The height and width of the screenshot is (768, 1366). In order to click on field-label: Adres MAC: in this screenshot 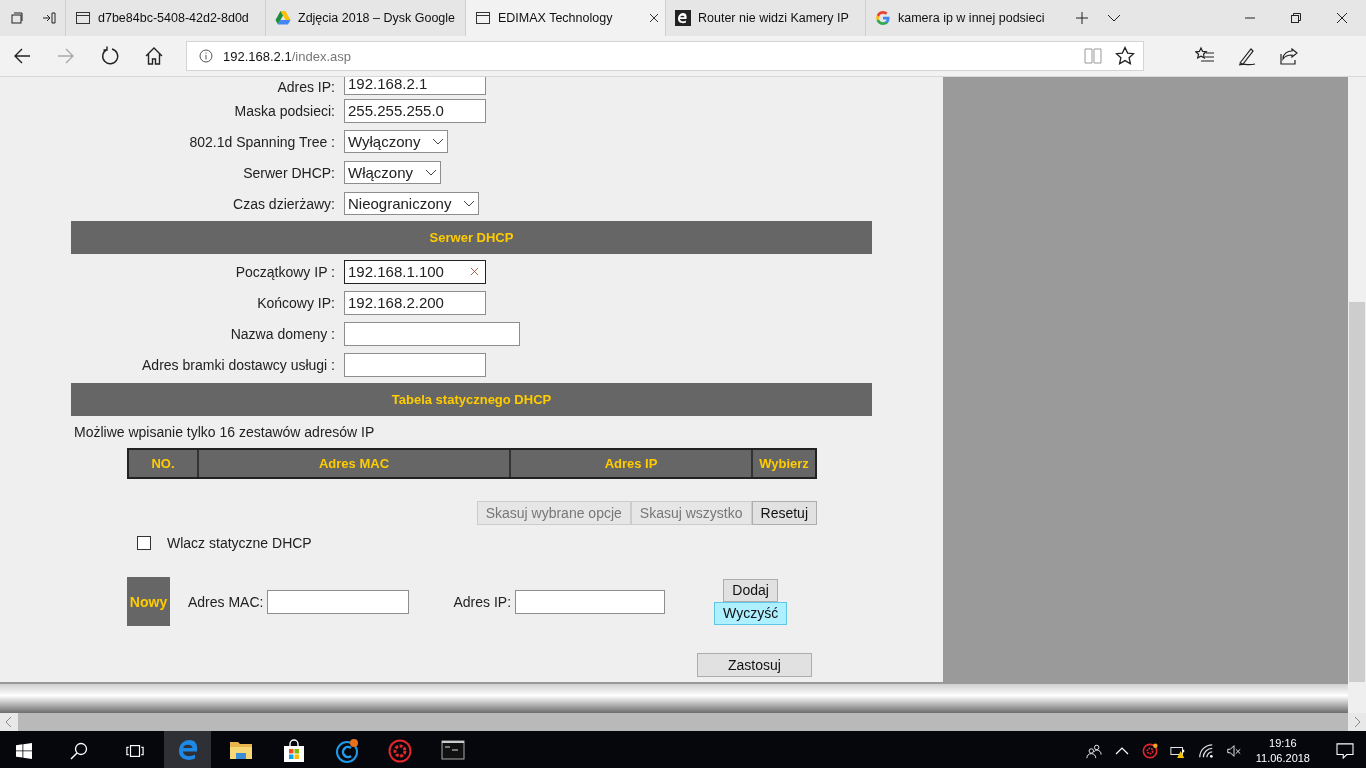, I will do `click(226, 601)`.